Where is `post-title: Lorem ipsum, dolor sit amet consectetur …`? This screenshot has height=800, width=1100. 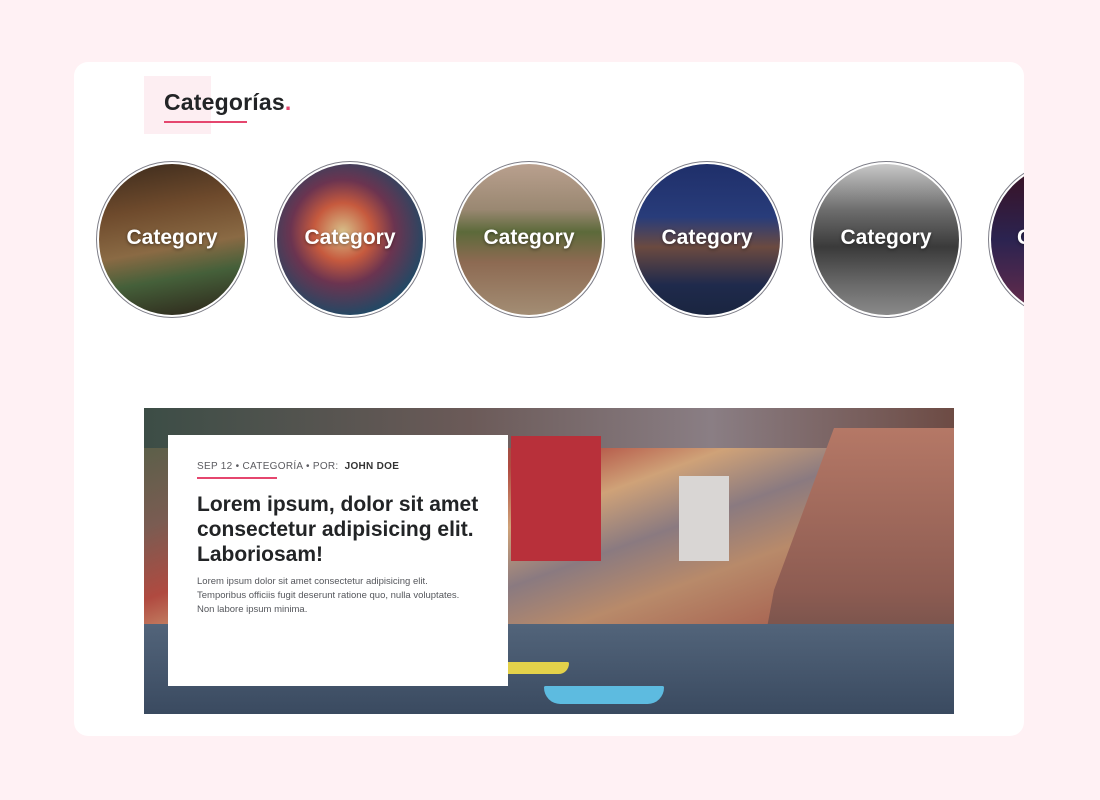 post-title: Lorem ipsum, dolor sit amet consectetur … is located at coordinates (338, 529).